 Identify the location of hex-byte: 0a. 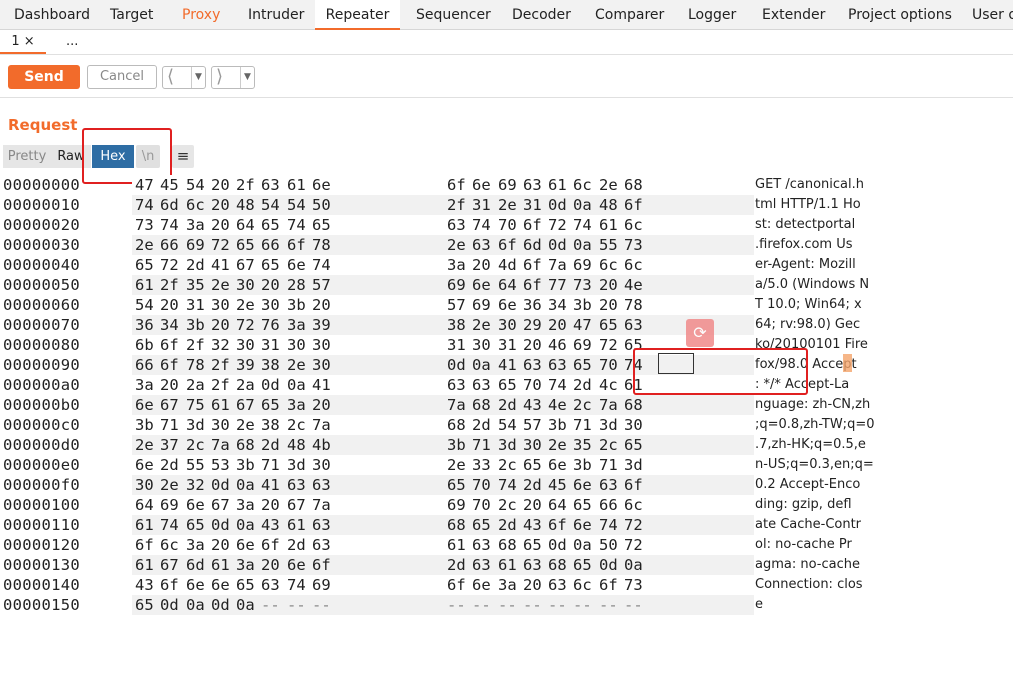
(248, 485).